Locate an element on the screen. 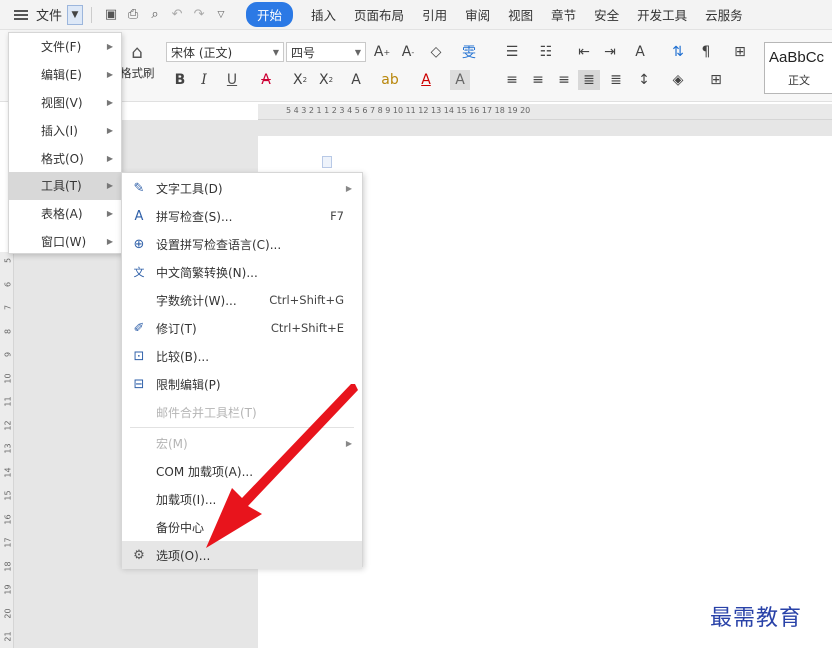  menu-item-restrict-edit: ⊟ 限制编辑(P) is located at coordinates (242, 384).